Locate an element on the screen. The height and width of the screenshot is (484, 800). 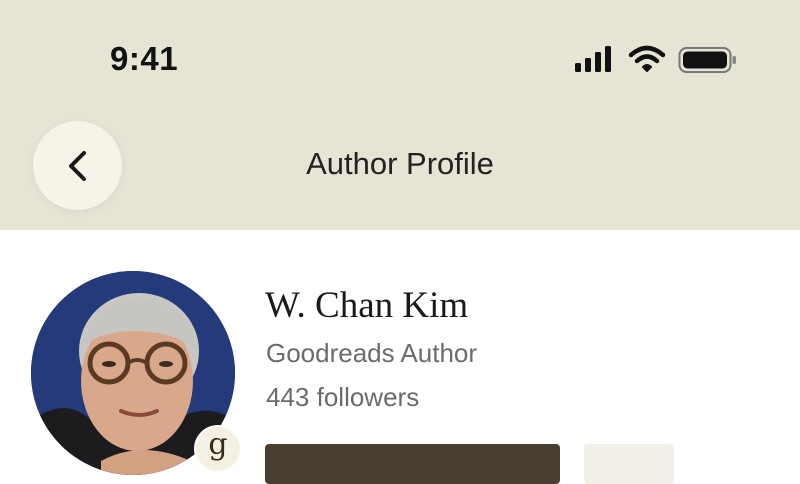
author-followers-count: 443 followers is located at coordinates (342, 397).